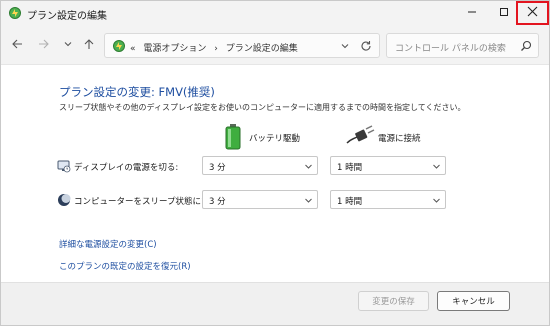 The height and width of the screenshot is (326, 550). I want to click on display-off-plugged-select: 1 時間, so click(388, 165).